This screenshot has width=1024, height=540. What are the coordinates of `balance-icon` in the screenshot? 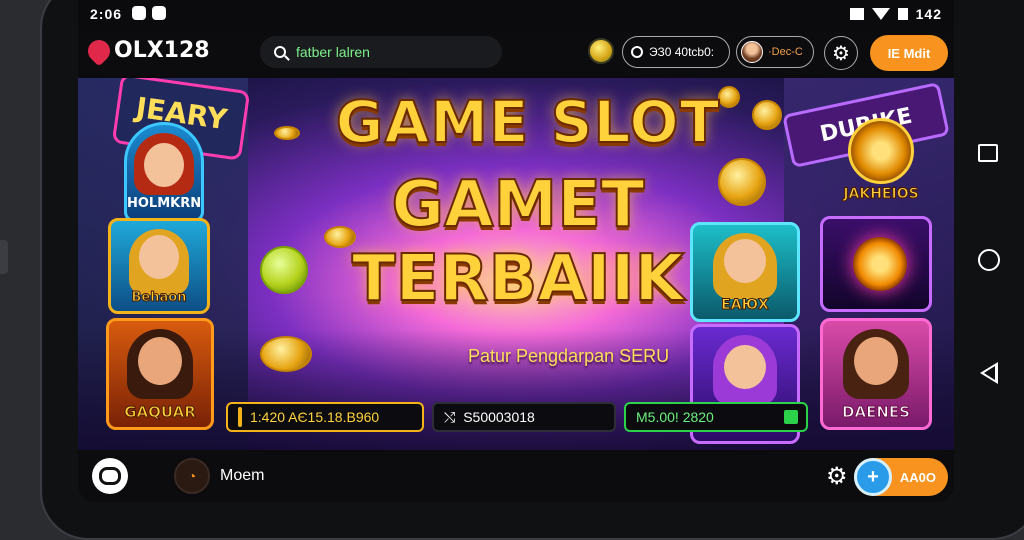 It's located at (637, 52).